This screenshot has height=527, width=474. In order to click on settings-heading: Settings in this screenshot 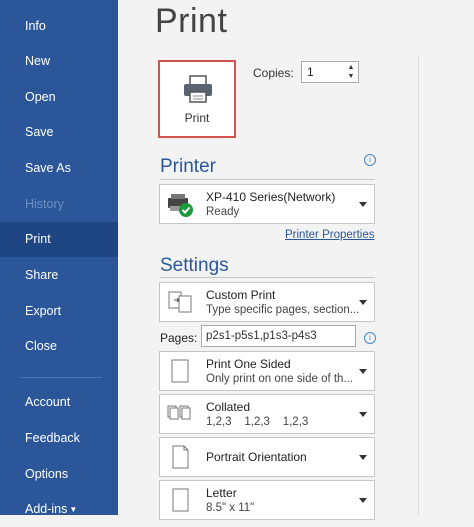, I will do `click(194, 265)`.